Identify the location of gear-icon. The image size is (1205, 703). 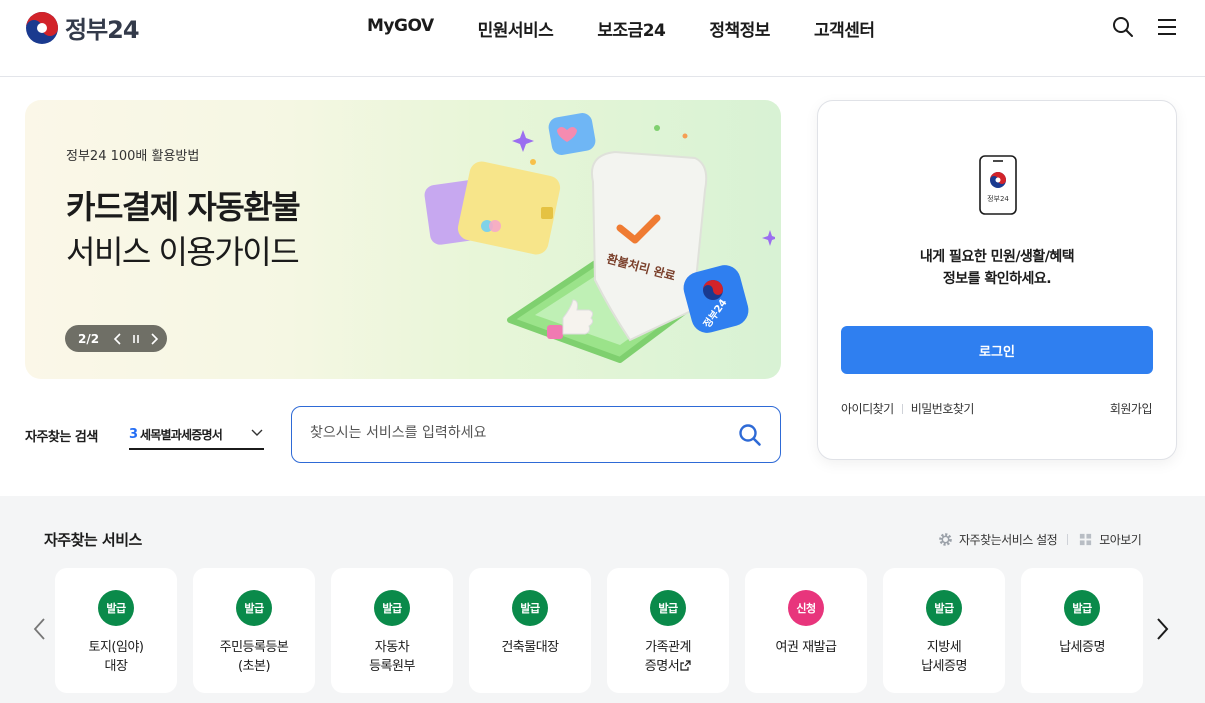
(945, 539).